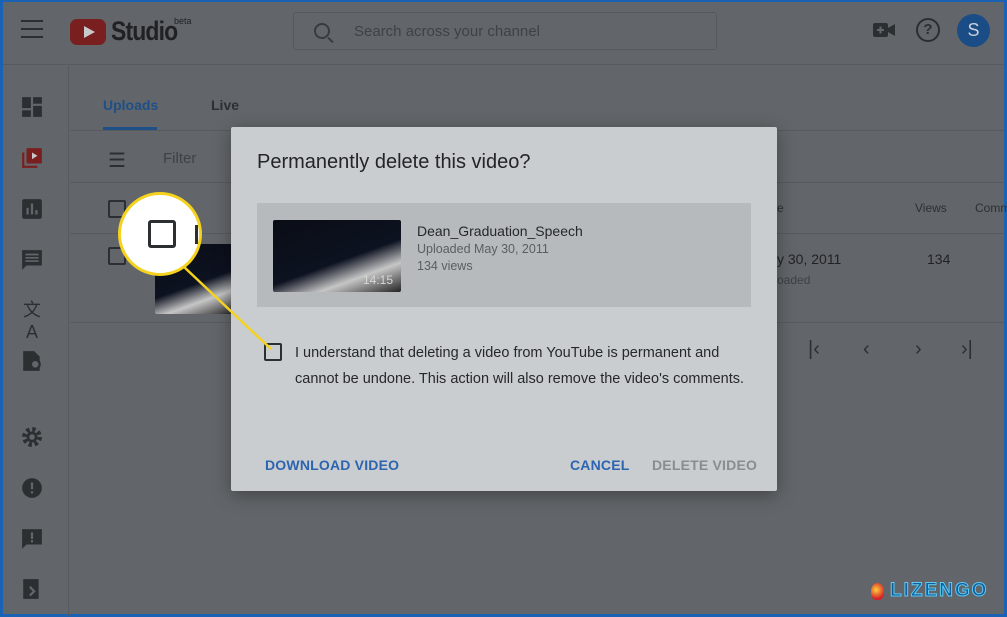  I want to click on column-header-views: Views, so click(931, 208).